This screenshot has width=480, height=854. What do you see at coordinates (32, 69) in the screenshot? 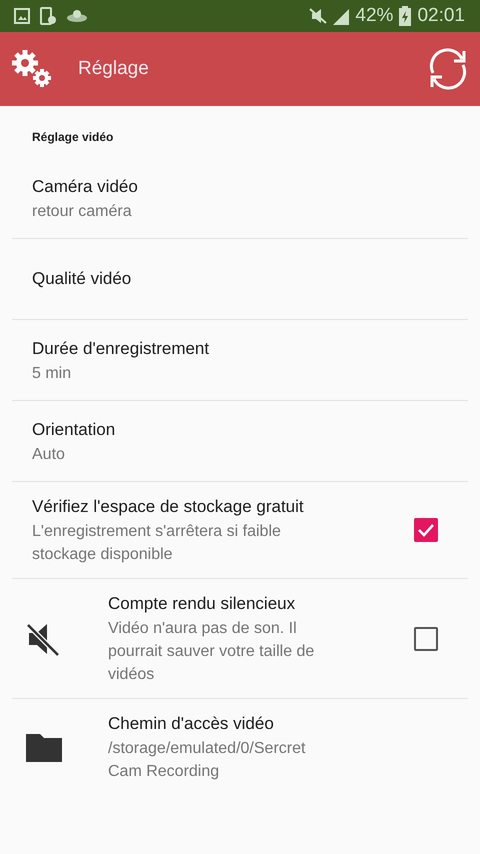
I see `settings-icon` at bounding box center [32, 69].